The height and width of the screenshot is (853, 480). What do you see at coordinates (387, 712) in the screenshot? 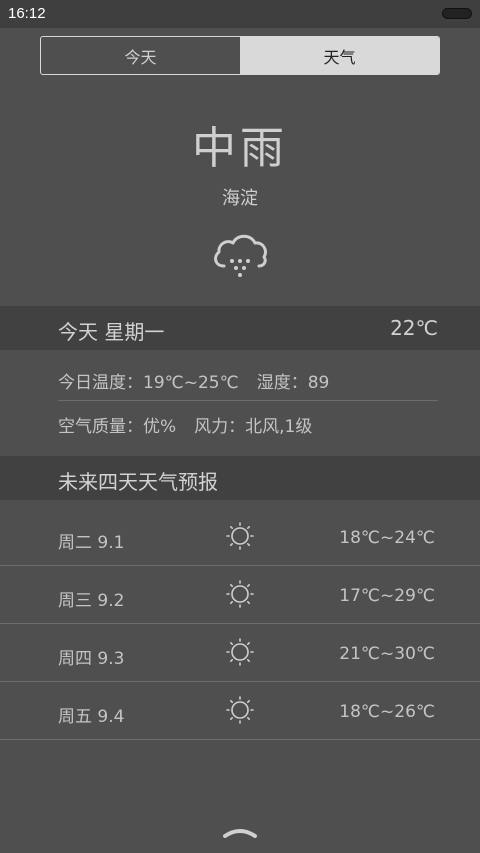
I see `forecast-temp: 18℃~26℃` at bounding box center [387, 712].